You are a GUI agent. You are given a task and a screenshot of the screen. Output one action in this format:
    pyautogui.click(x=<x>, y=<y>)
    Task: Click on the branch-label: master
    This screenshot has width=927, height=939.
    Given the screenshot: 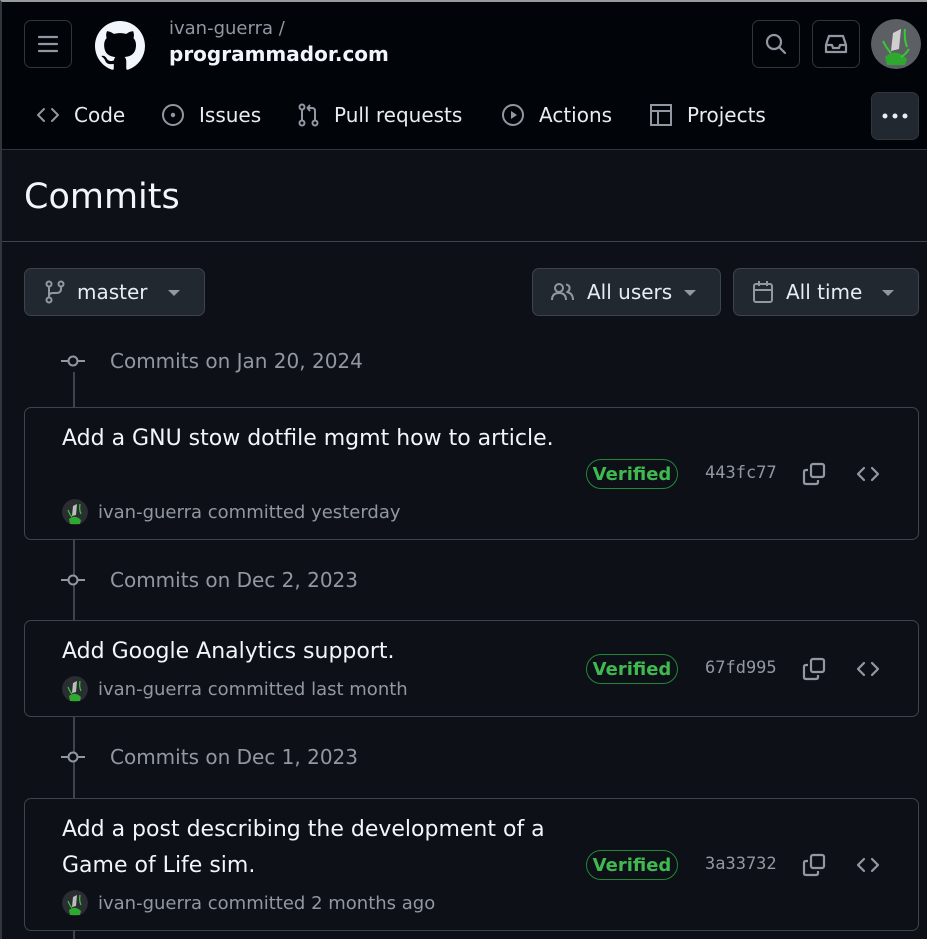 What is the action you would take?
    pyautogui.click(x=112, y=292)
    